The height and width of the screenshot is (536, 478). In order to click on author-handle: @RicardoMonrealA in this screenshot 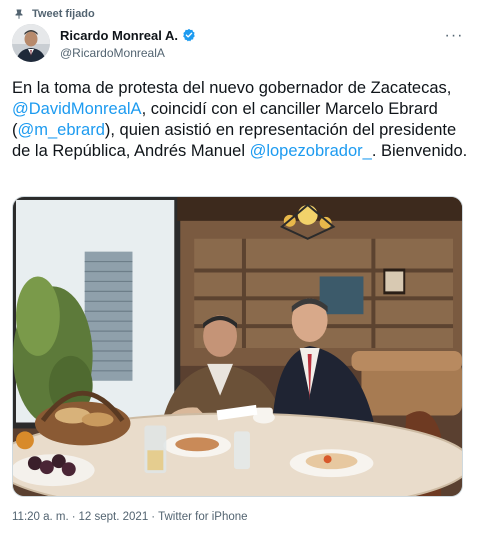, I will do `click(128, 53)`.